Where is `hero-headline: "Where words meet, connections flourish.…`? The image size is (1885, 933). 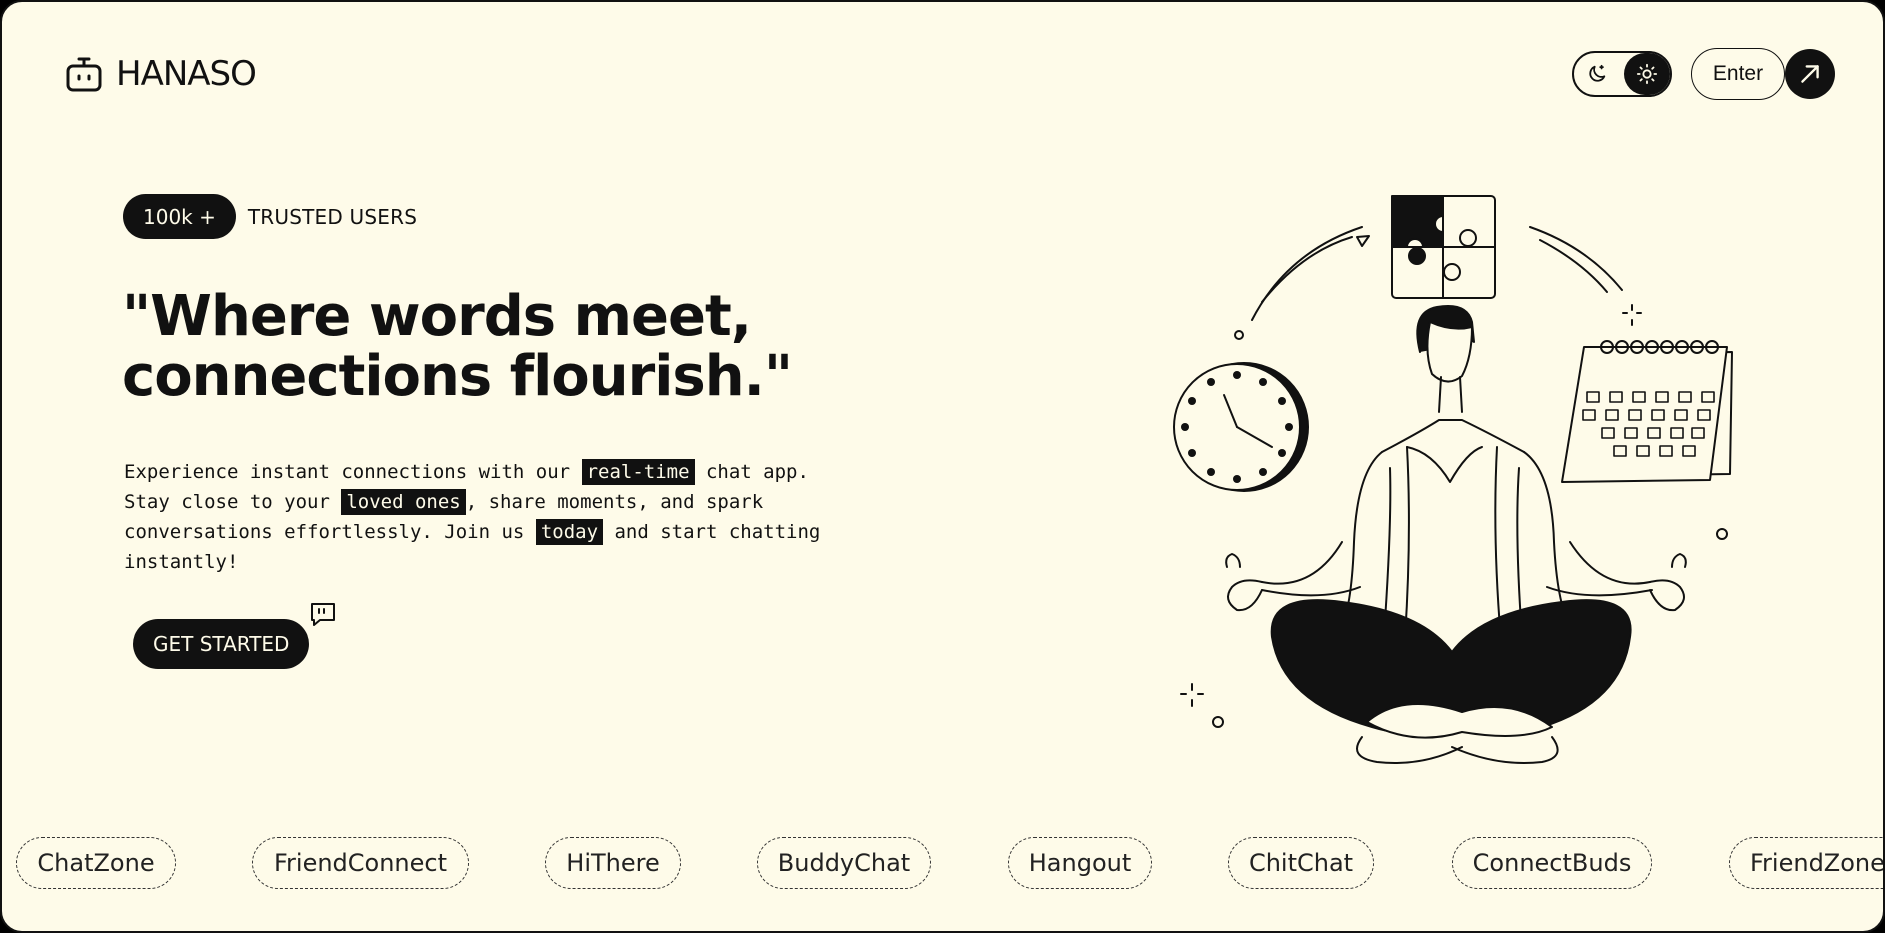 hero-headline: "Where words meet, connections flourish.… is located at coordinates (472, 347).